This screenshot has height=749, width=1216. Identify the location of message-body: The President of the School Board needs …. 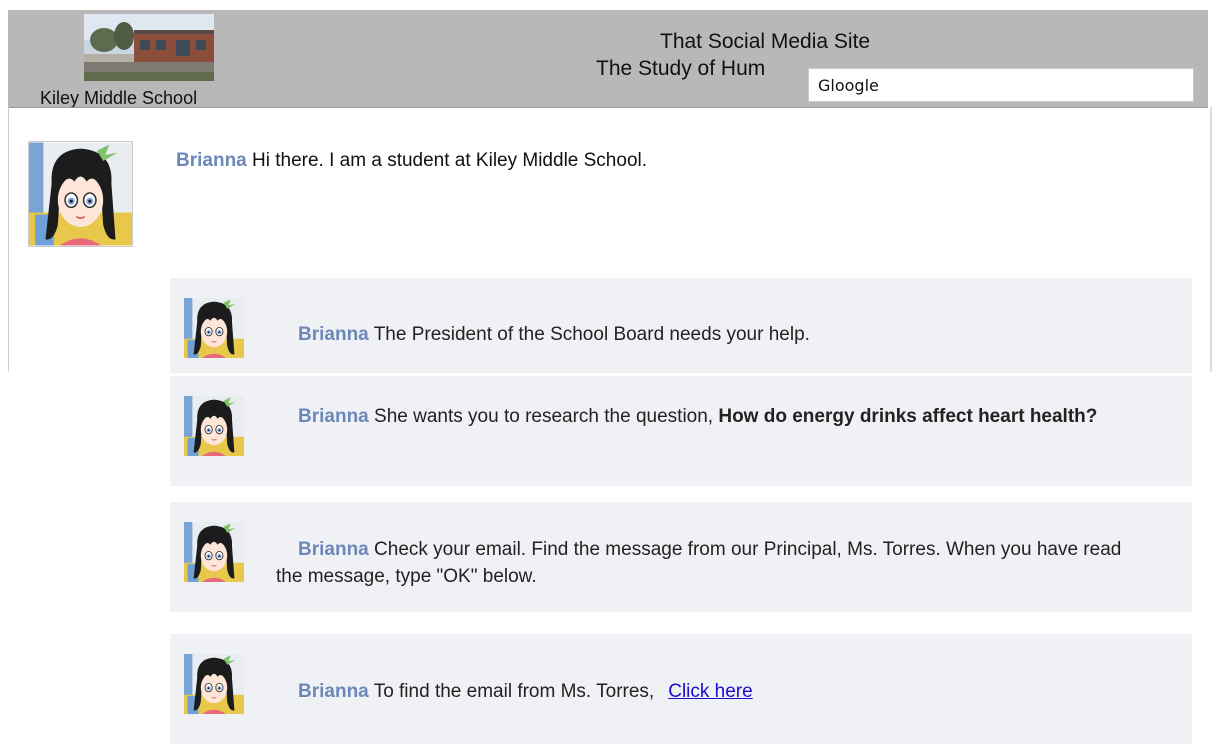
(591, 334).